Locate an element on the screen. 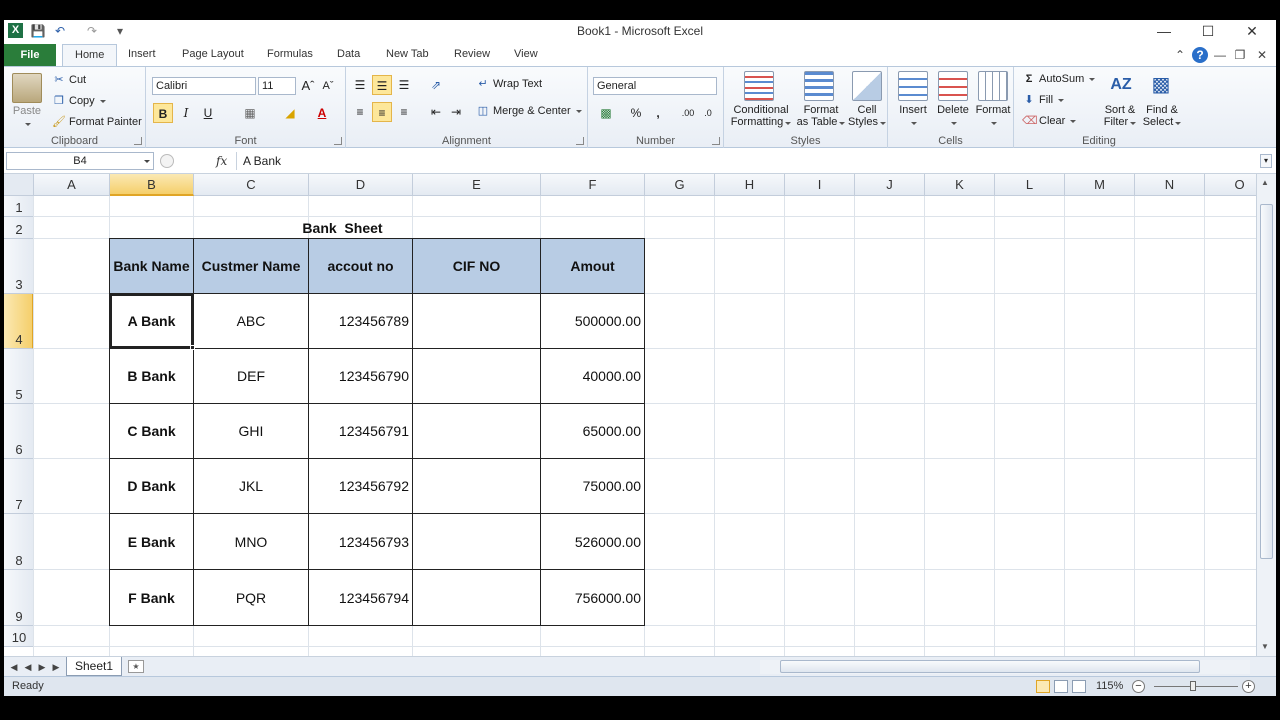 This screenshot has height=720, width=1280. align-right-icon: ≡ is located at coordinates (404, 112).